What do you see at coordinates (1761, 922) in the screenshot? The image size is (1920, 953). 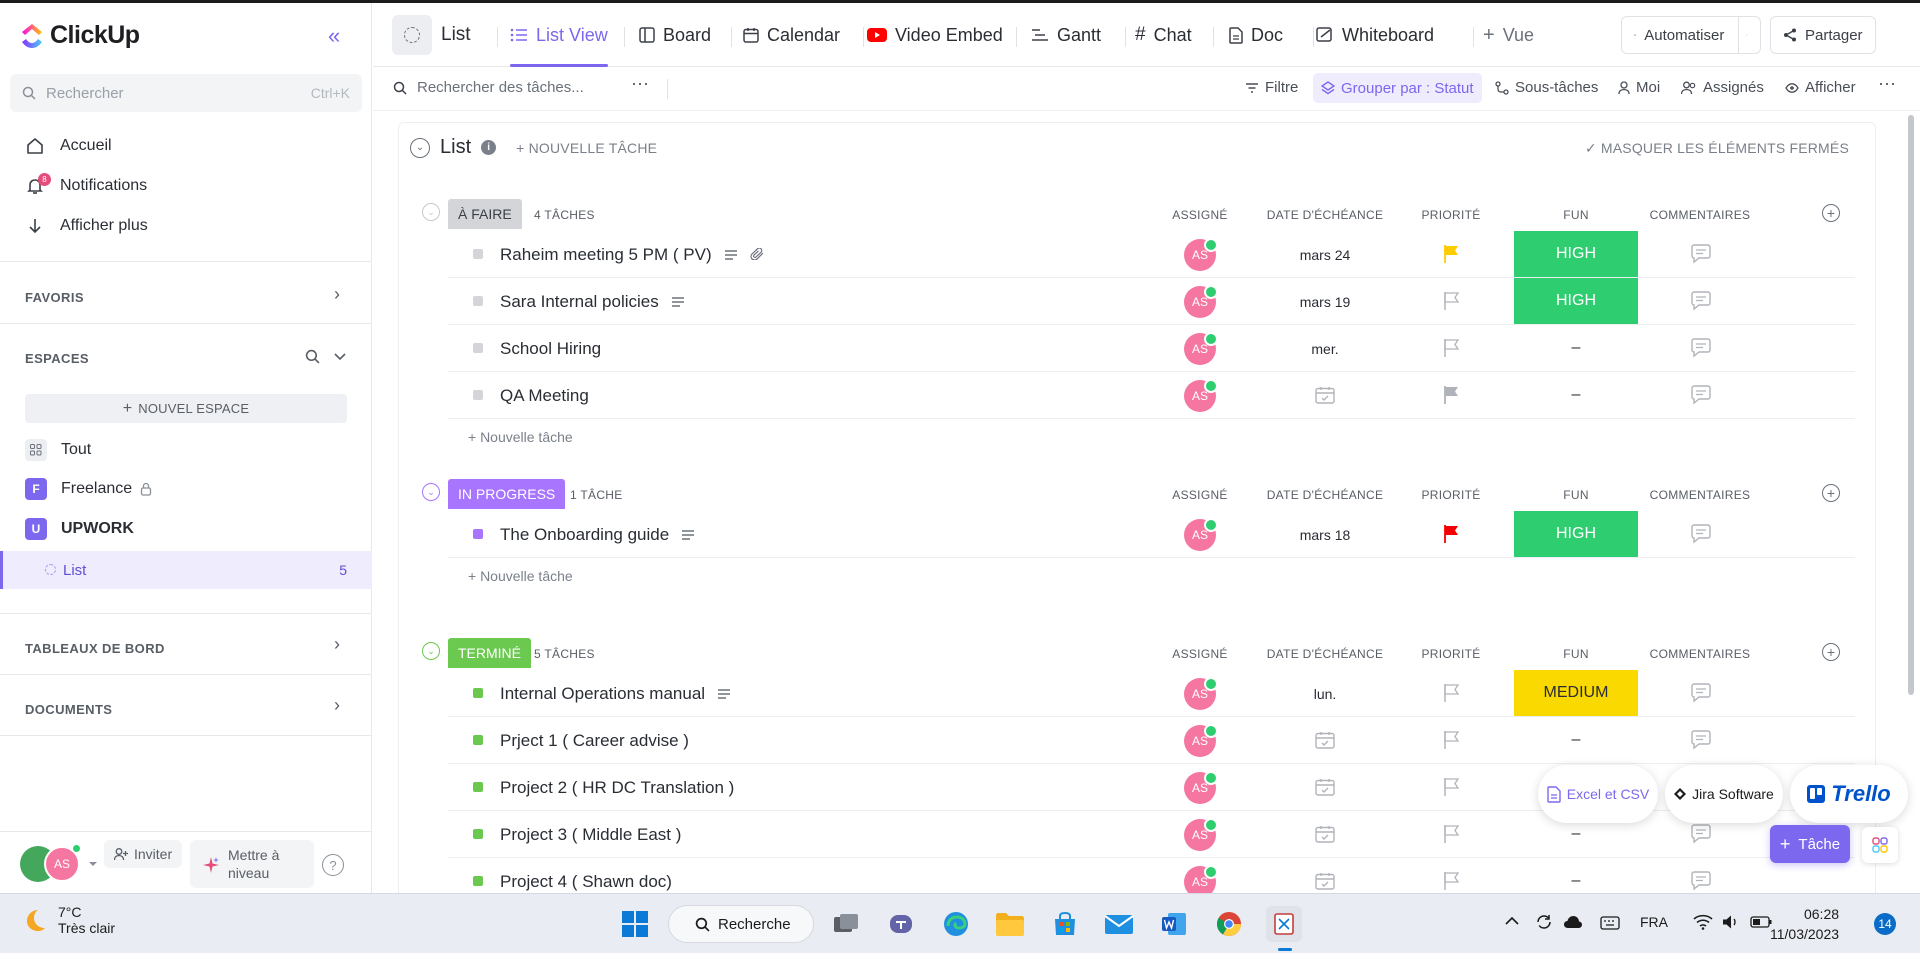 I see `battery-icon` at bounding box center [1761, 922].